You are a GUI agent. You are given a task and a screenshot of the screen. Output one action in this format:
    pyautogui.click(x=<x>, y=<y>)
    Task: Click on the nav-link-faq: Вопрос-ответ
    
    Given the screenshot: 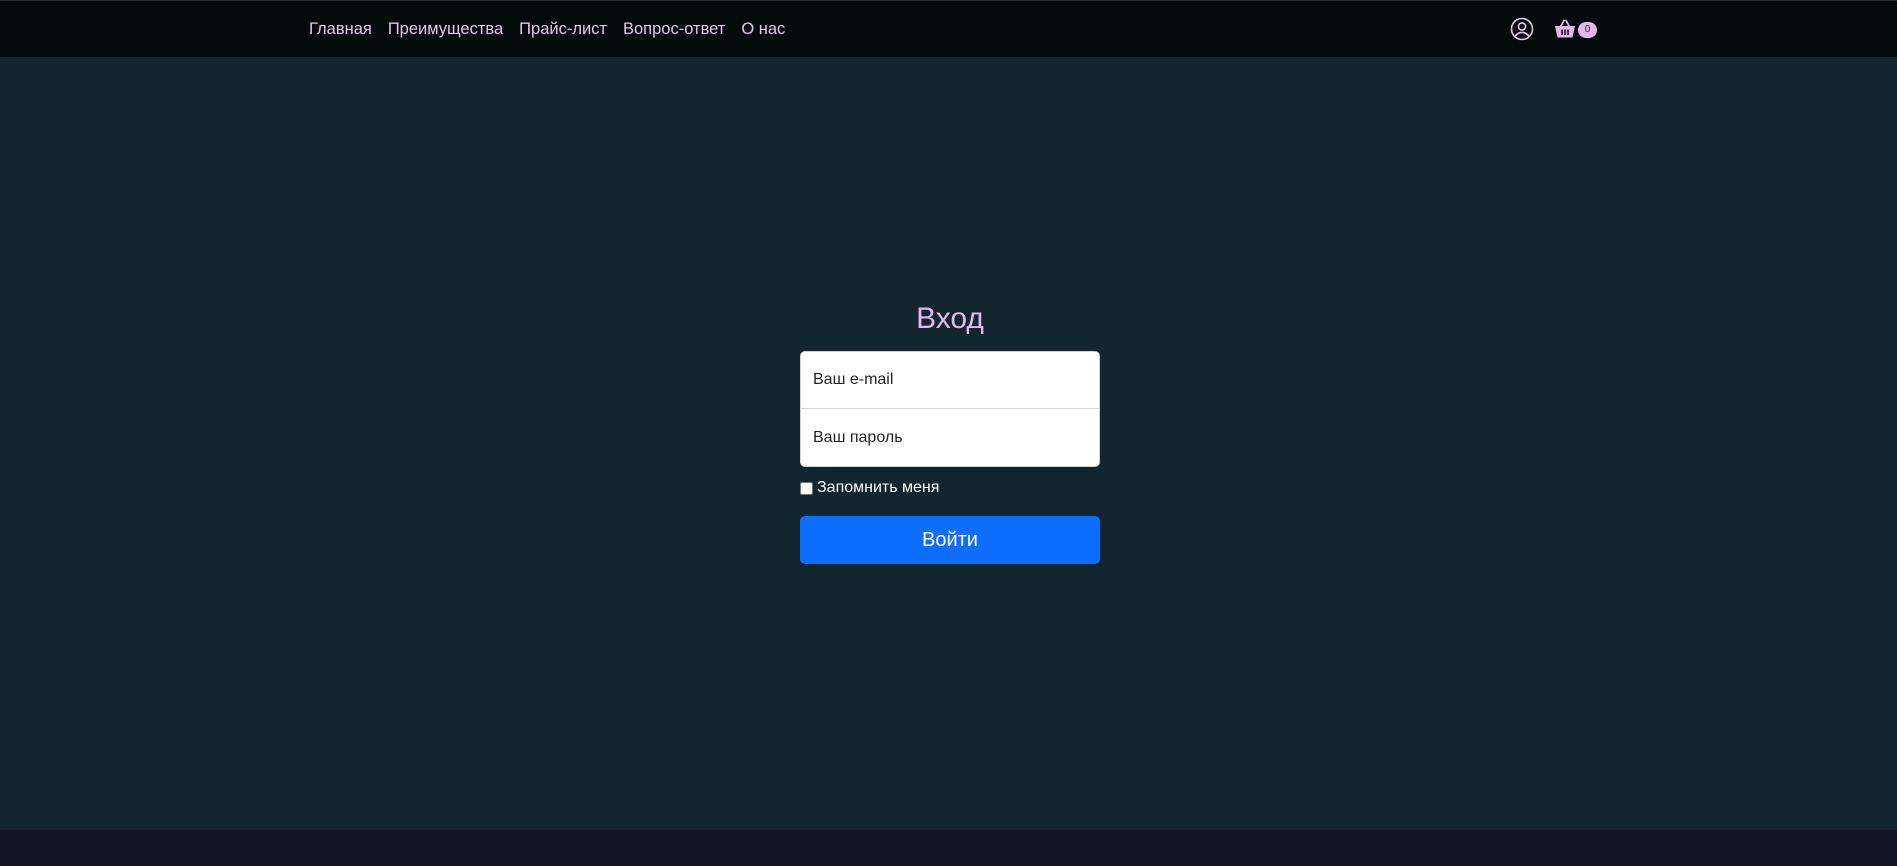 What is the action you would take?
    pyautogui.click(x=674, y=29)
    